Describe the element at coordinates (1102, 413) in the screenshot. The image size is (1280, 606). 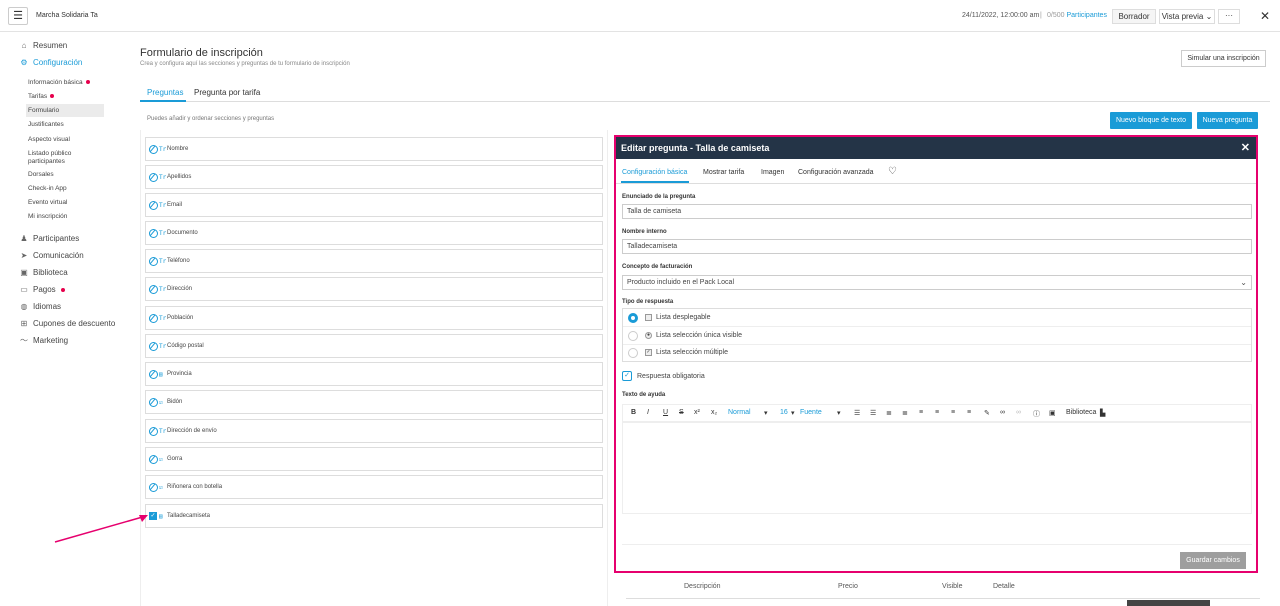
I see `library-icon: ▙` at that location.